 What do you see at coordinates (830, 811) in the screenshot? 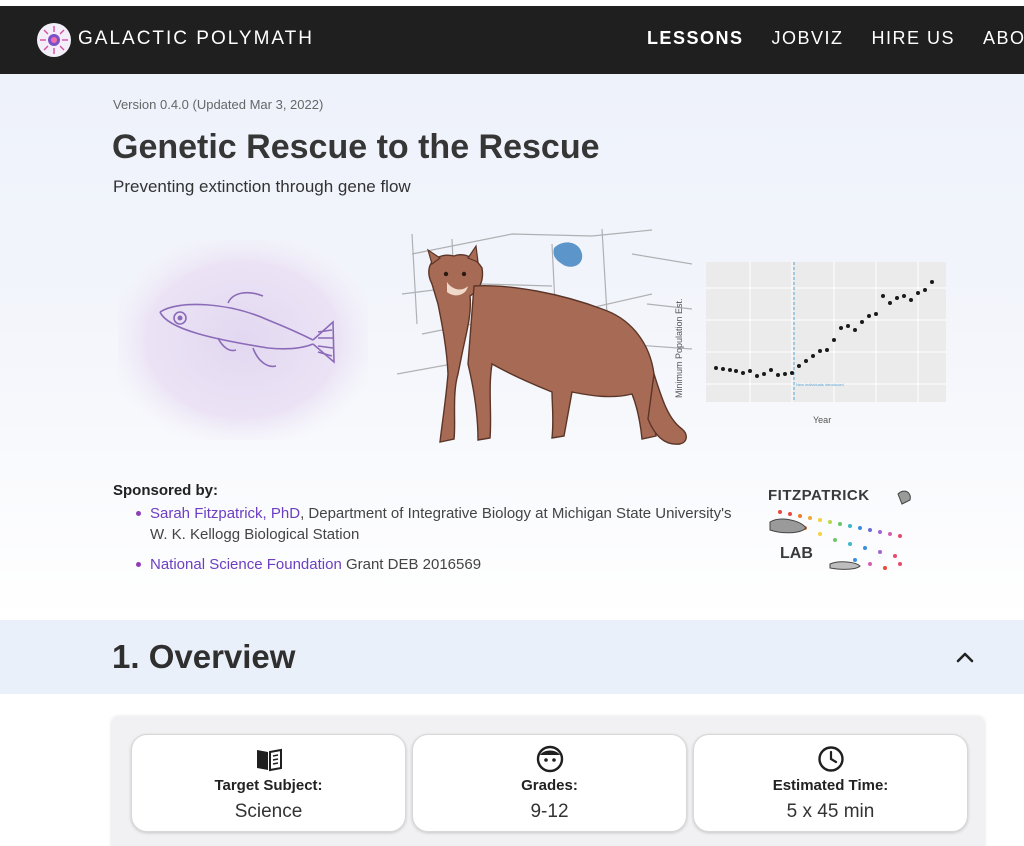
I see `card-value: 5 x 45 min` at bounding box center [830, 811].